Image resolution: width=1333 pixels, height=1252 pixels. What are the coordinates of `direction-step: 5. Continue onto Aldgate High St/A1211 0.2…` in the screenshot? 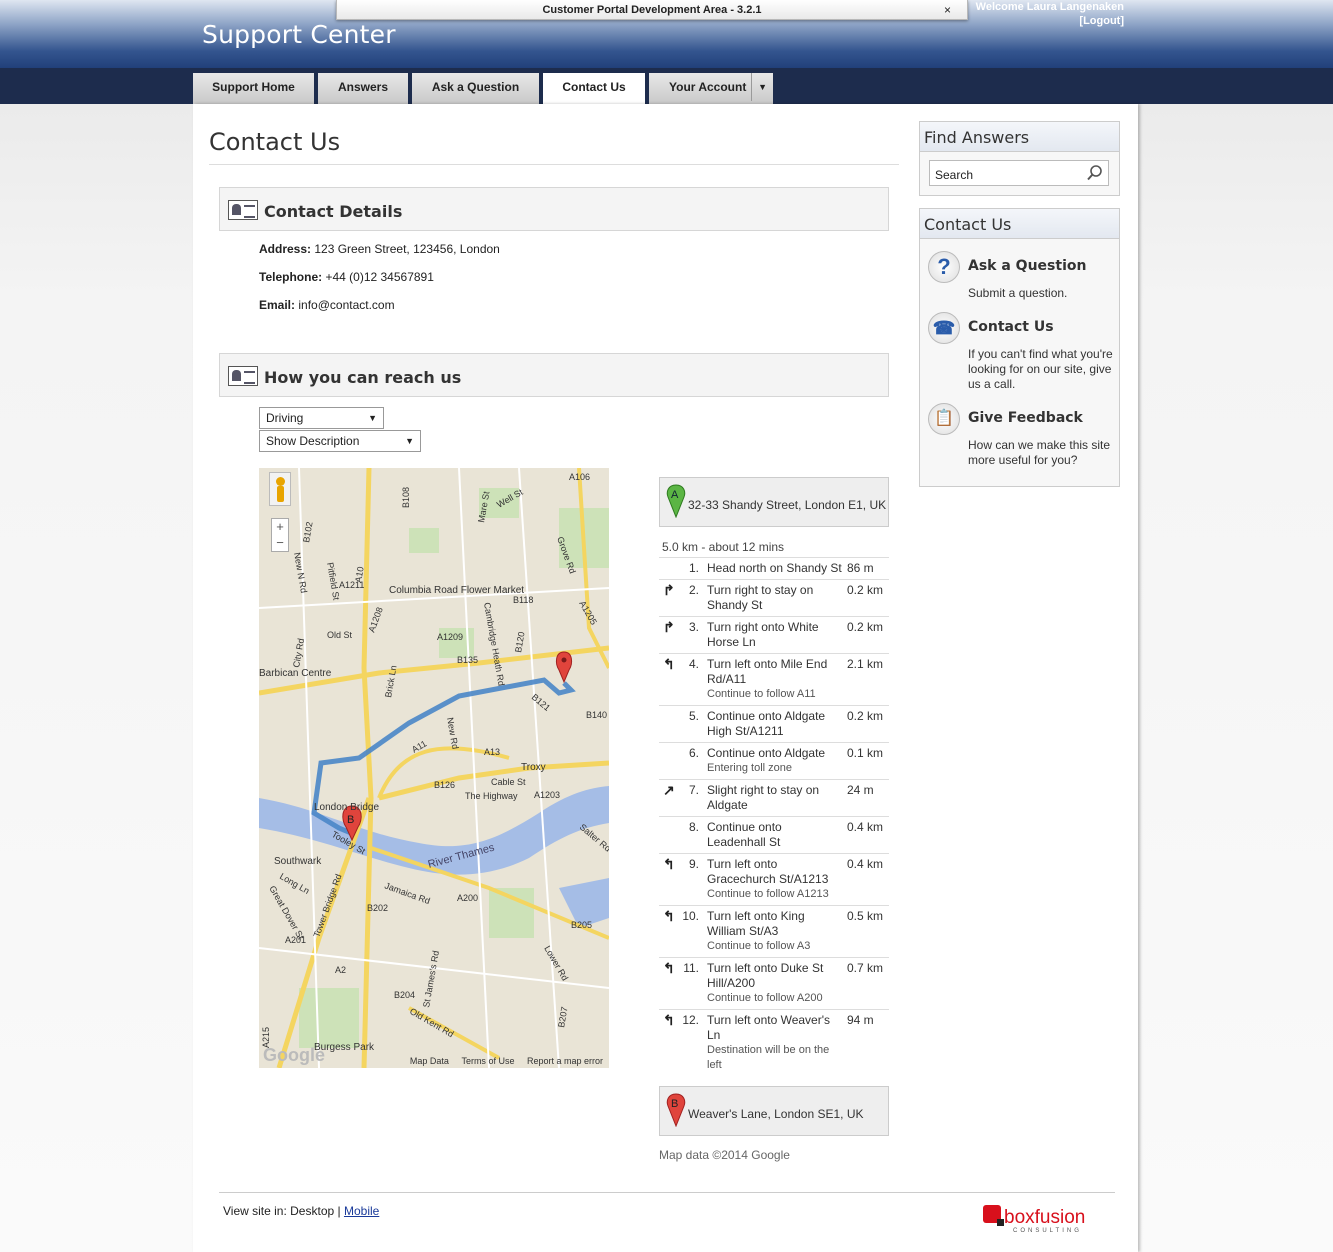 It's located at (774, 724).